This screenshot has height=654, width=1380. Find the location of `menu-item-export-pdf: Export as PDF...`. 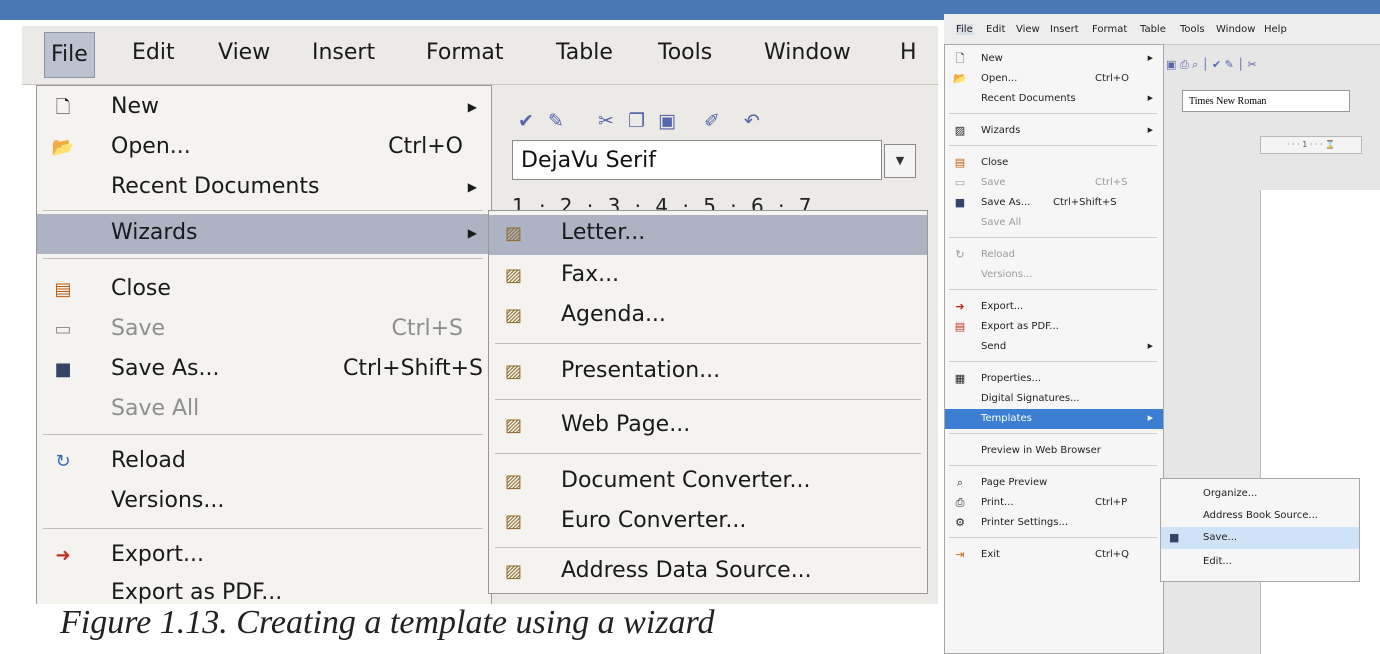

menu-item-export-pdf: Export as PDF... is located at coordinates (264, 589).